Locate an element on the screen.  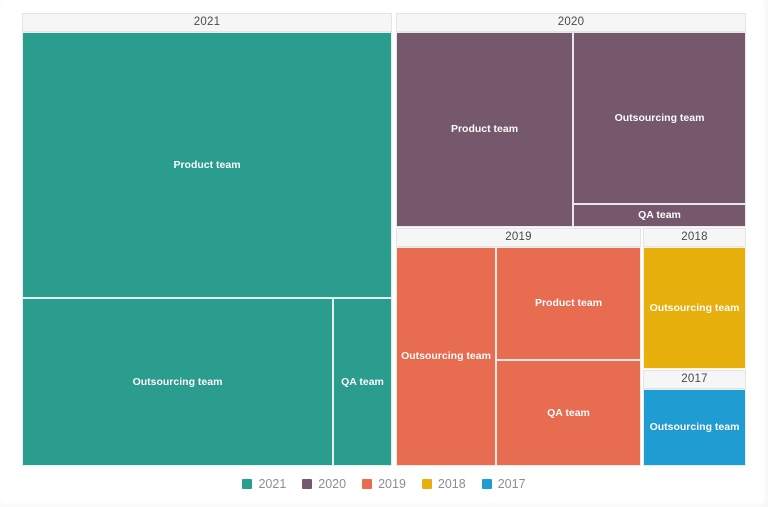
group-header-label: 2020 is located at coordinates (571, 22).